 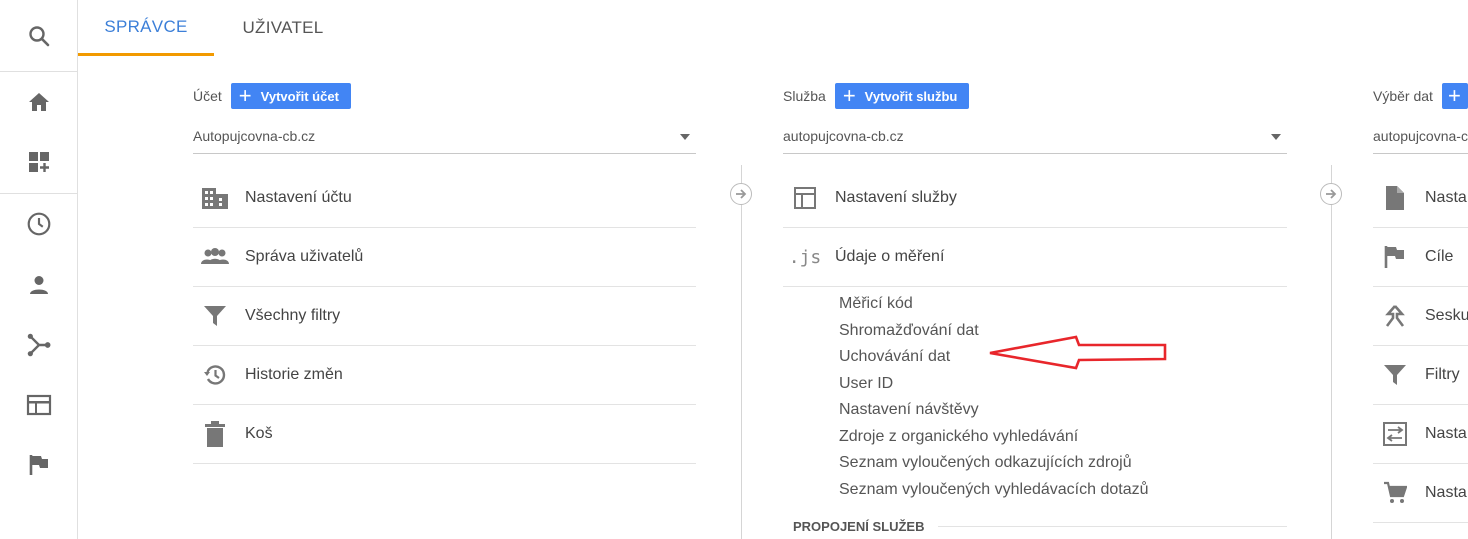 What do you see at coordinates (254, 135) in the screenshot?
I see `account-select-value: Autopujcovna-cb.cz` at bounding box center [254, 135].